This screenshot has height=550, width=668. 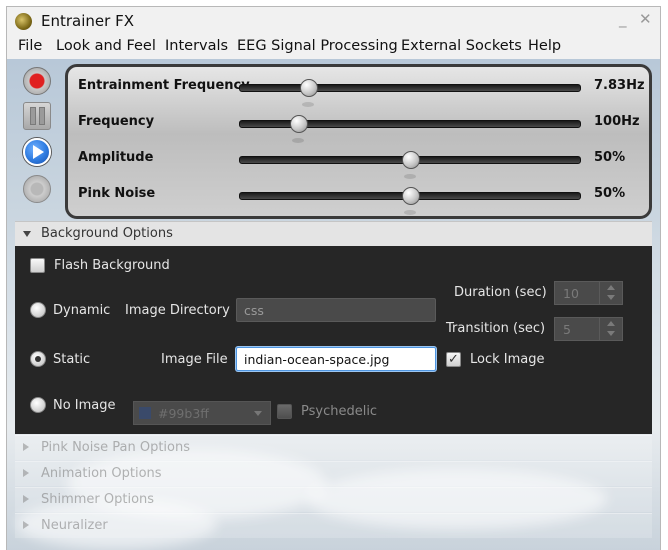 What do you see at coordinates (196, 46) in the screenshot?
I see `menu-intervals: Intervals` at bounding box center [196, 46].